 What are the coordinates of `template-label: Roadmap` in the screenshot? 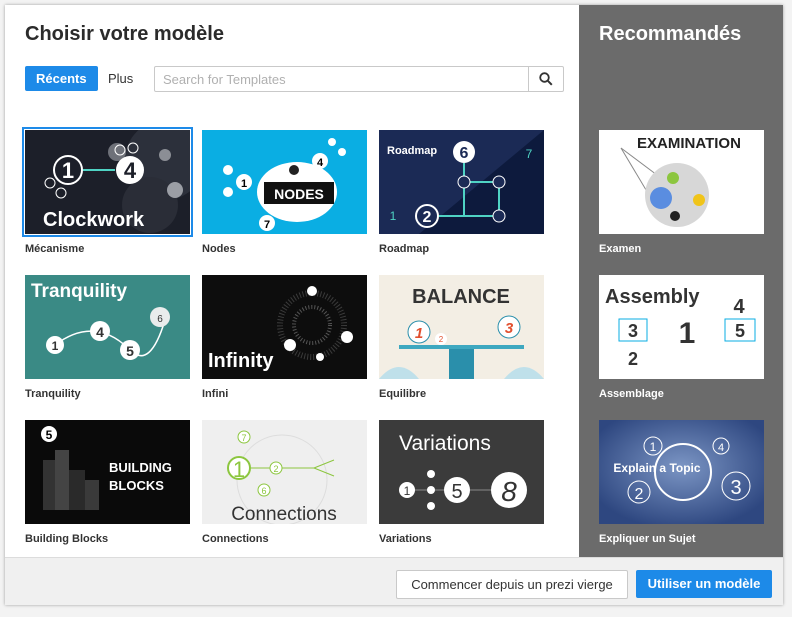 It's located at (404, 249).